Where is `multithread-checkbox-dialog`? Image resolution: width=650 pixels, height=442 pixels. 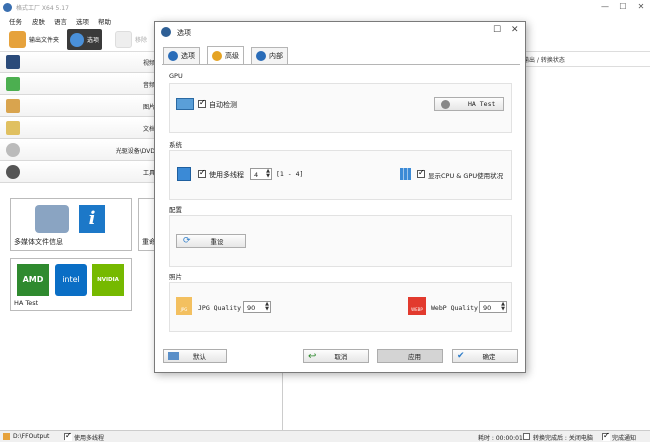
multithread-checkbox-dialog is located at coordinates (202, 173).